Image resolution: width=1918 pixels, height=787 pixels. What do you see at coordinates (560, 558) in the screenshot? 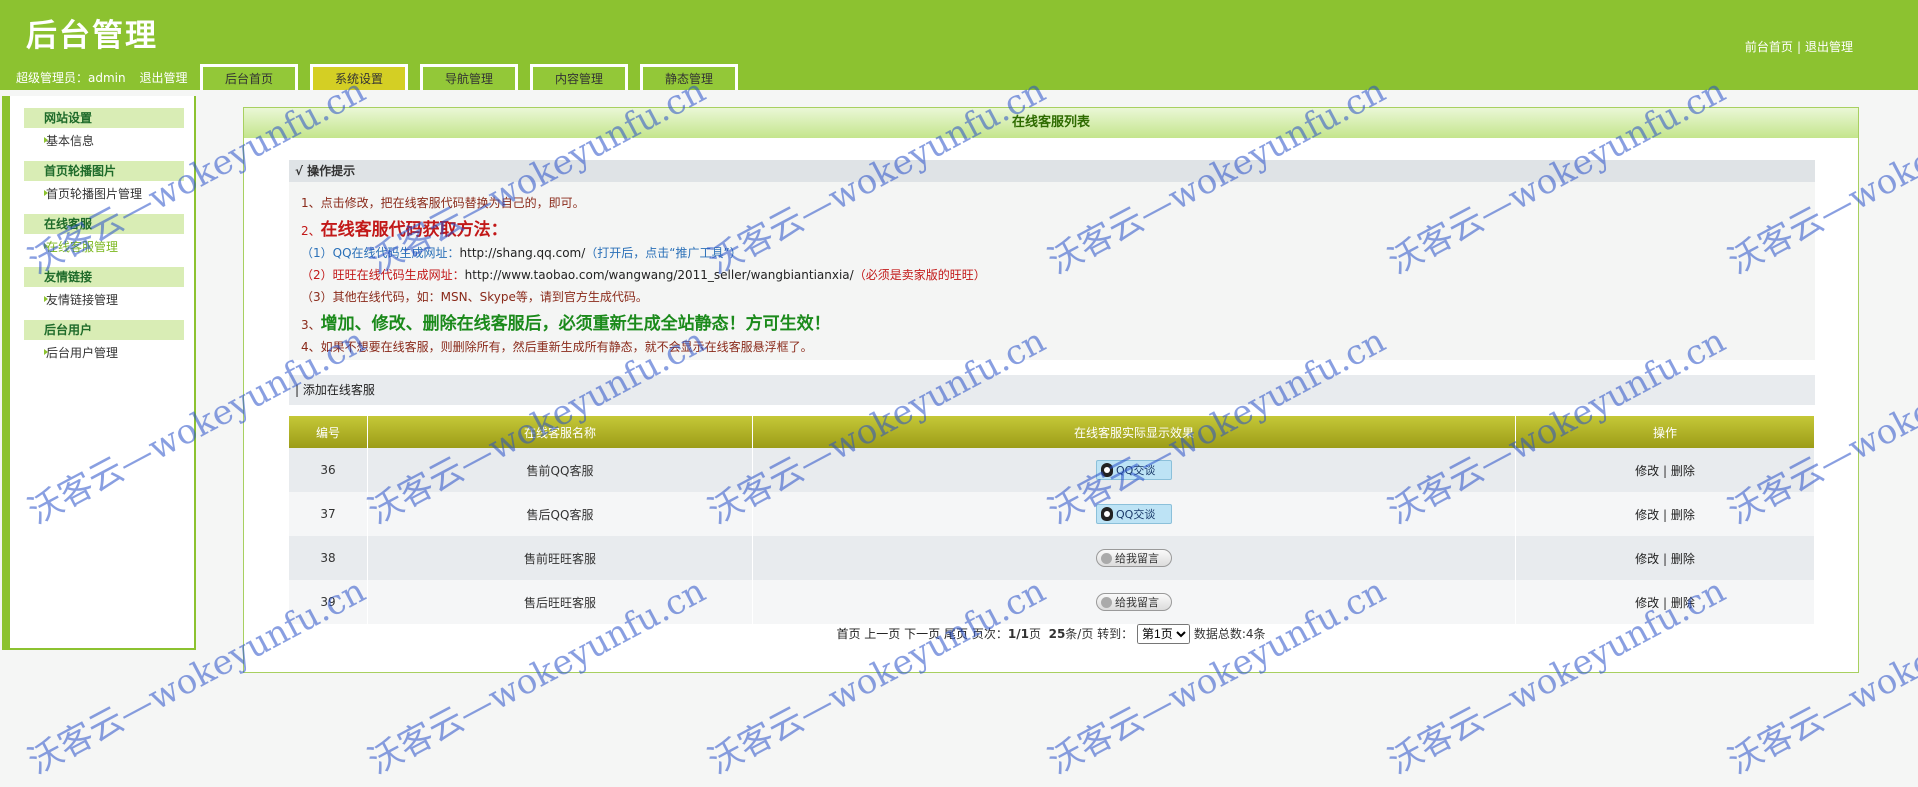
I see `row-name: 售前旺旺客服` at bounding box center [560, 558].